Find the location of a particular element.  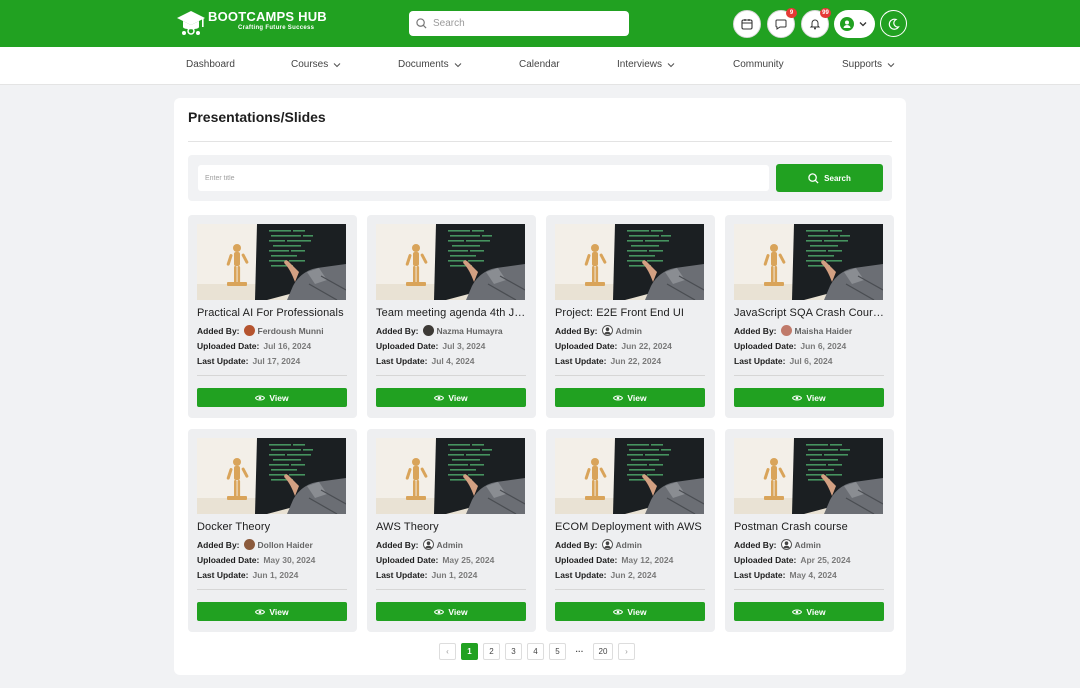

nav-label: Interviews is located at coordinates (640, 64).